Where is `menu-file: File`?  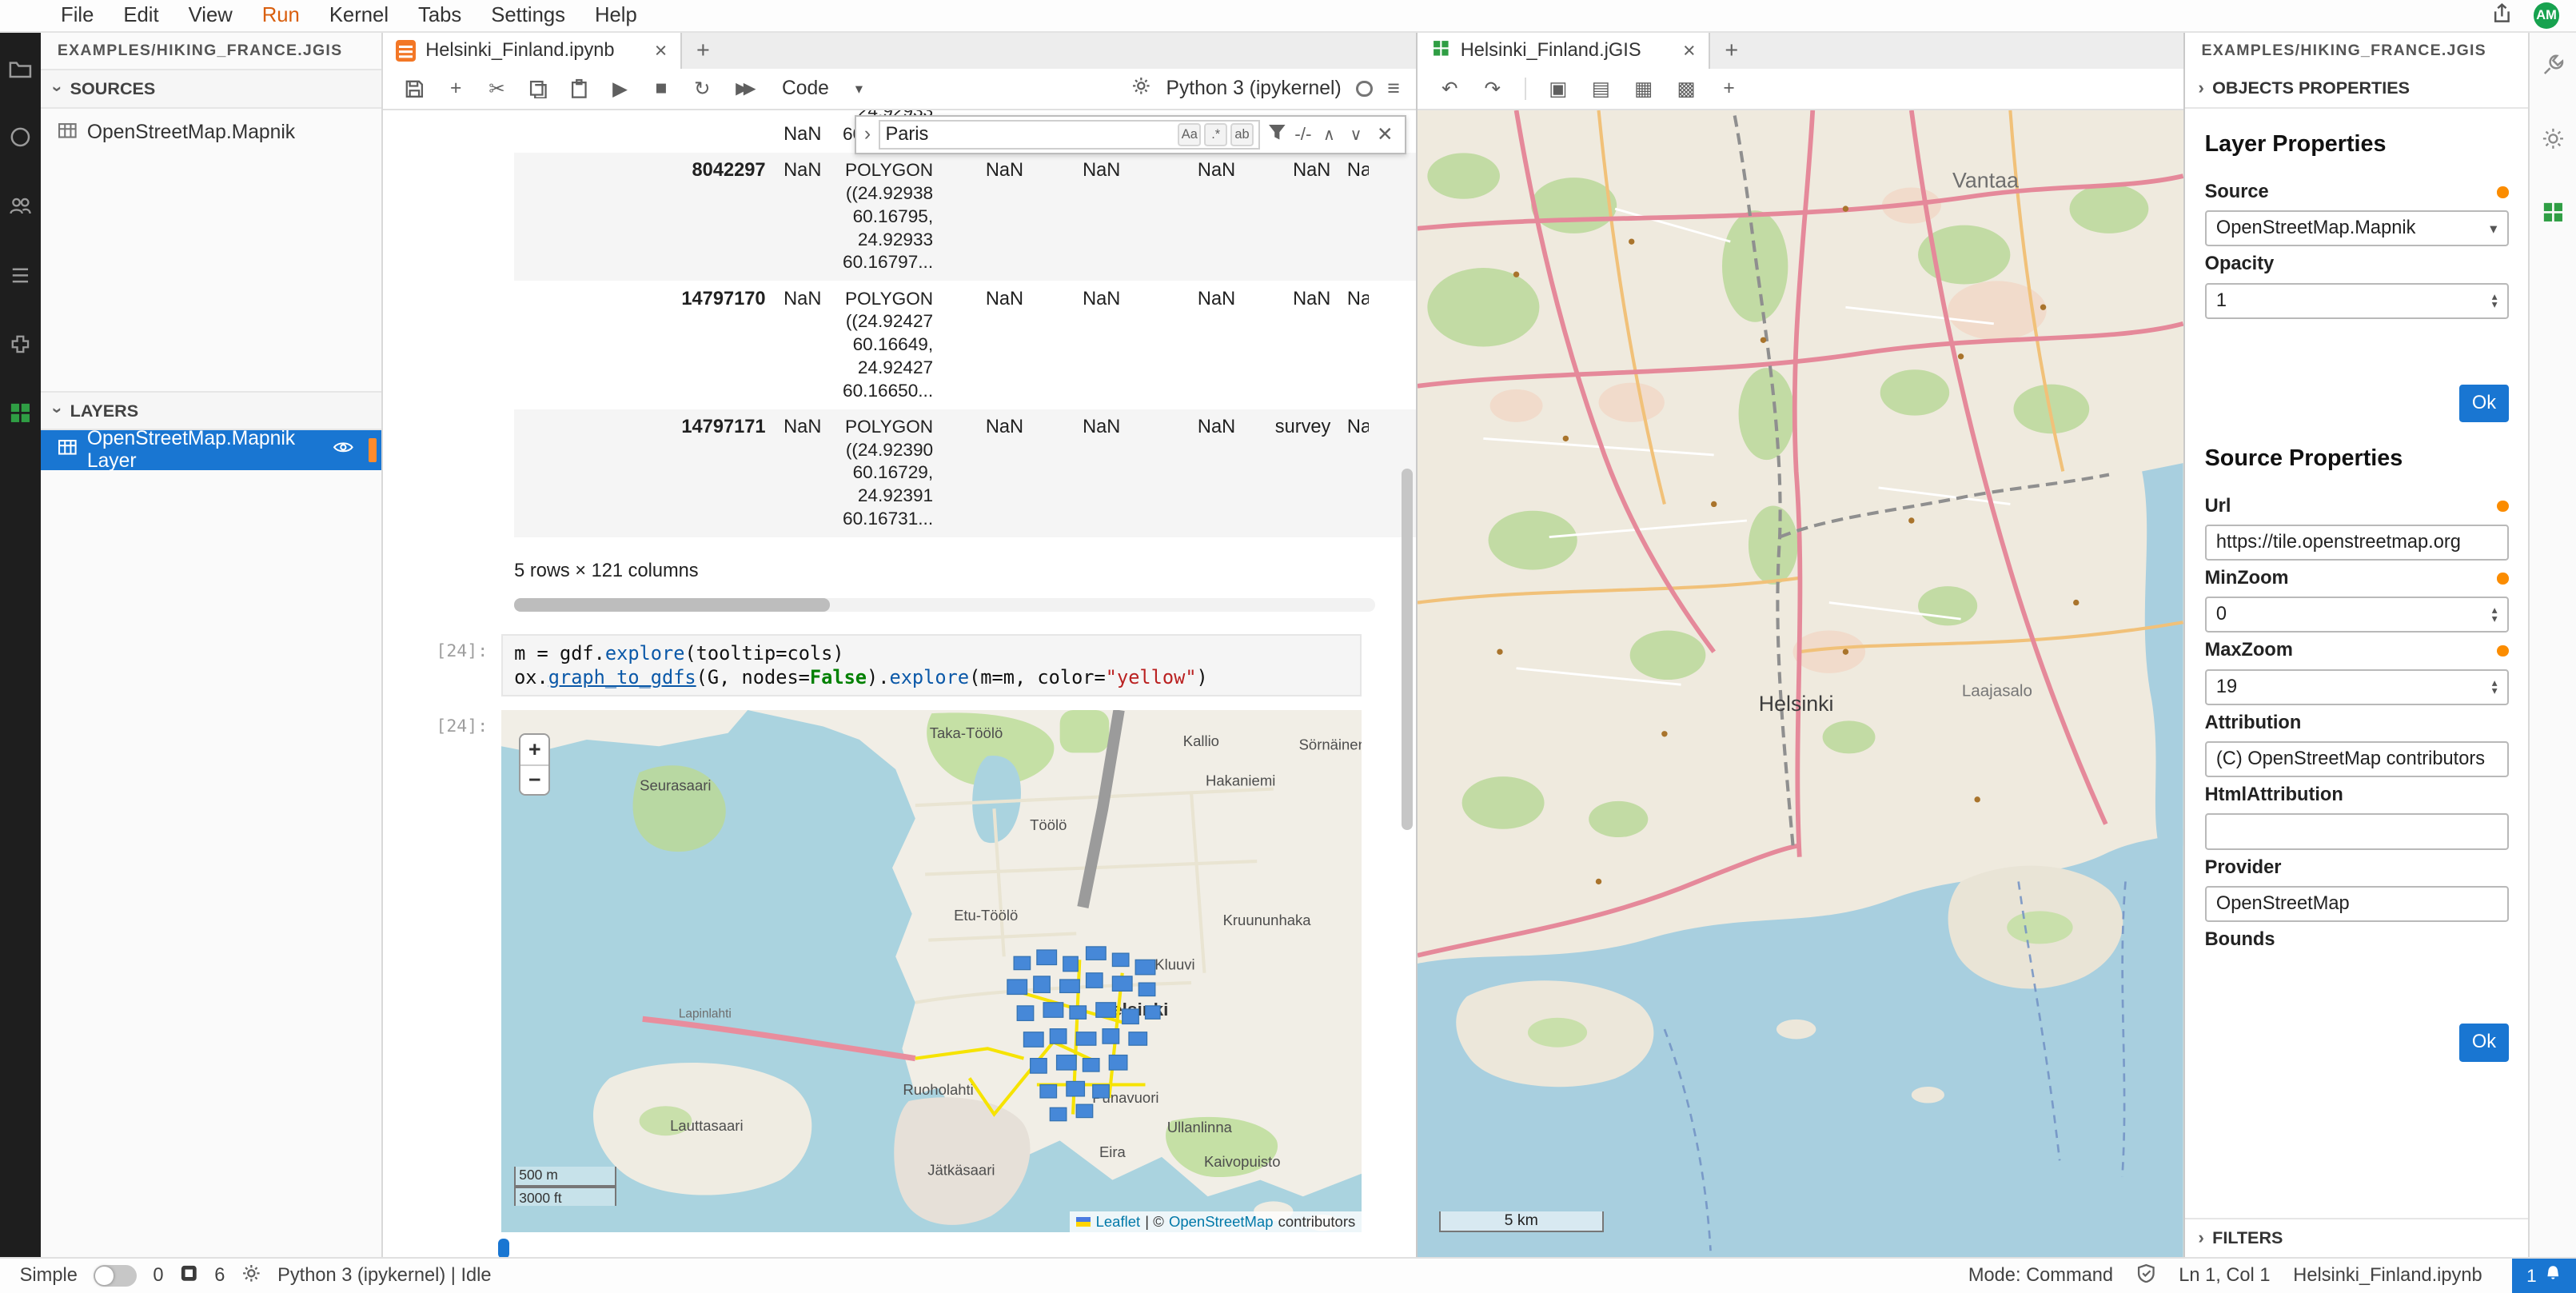
menu-file: File is located at coordinates (77, 15).